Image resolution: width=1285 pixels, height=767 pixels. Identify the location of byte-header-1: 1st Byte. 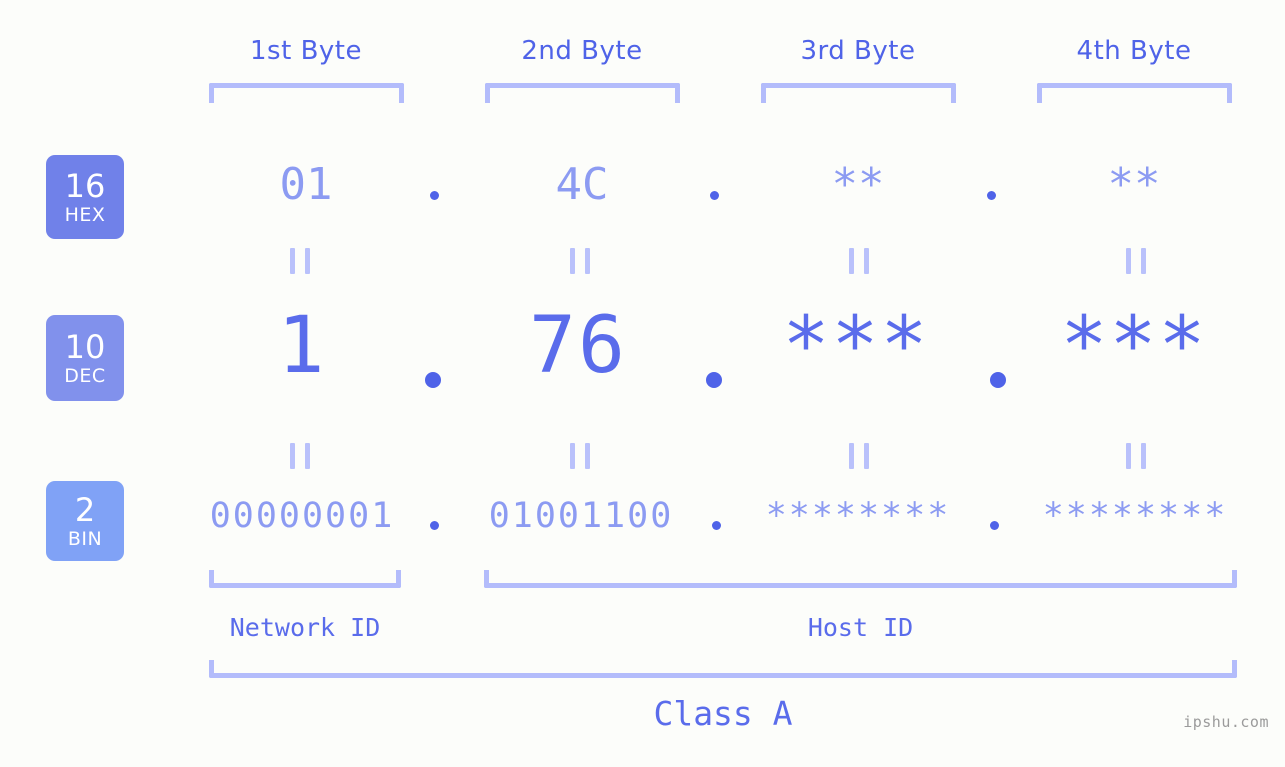
(306, 51).